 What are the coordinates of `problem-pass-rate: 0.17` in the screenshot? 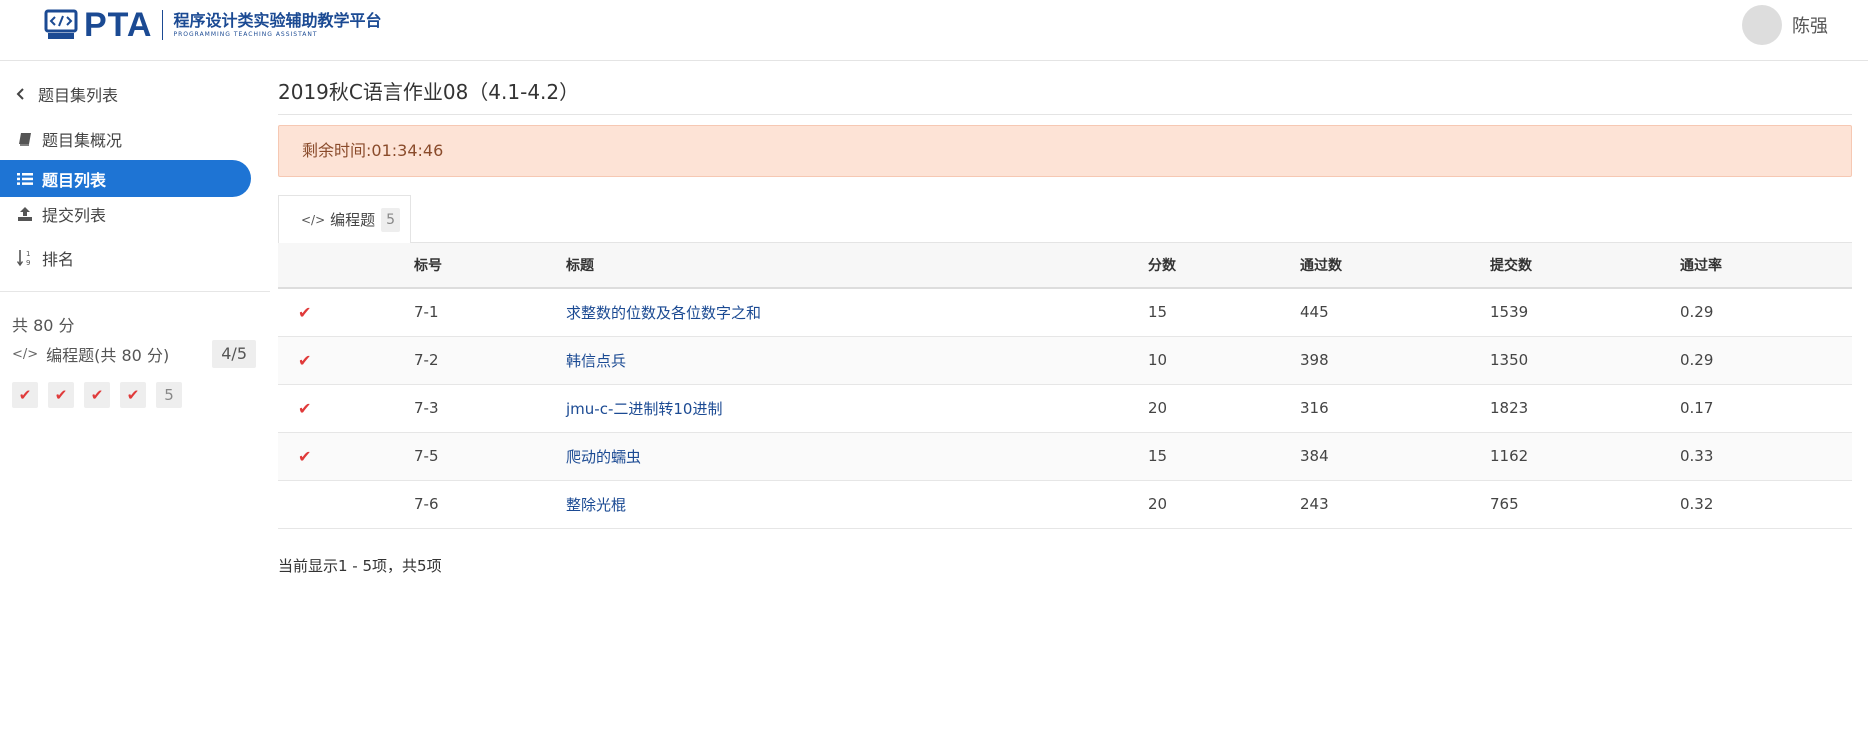 It's located at (1766, 408).